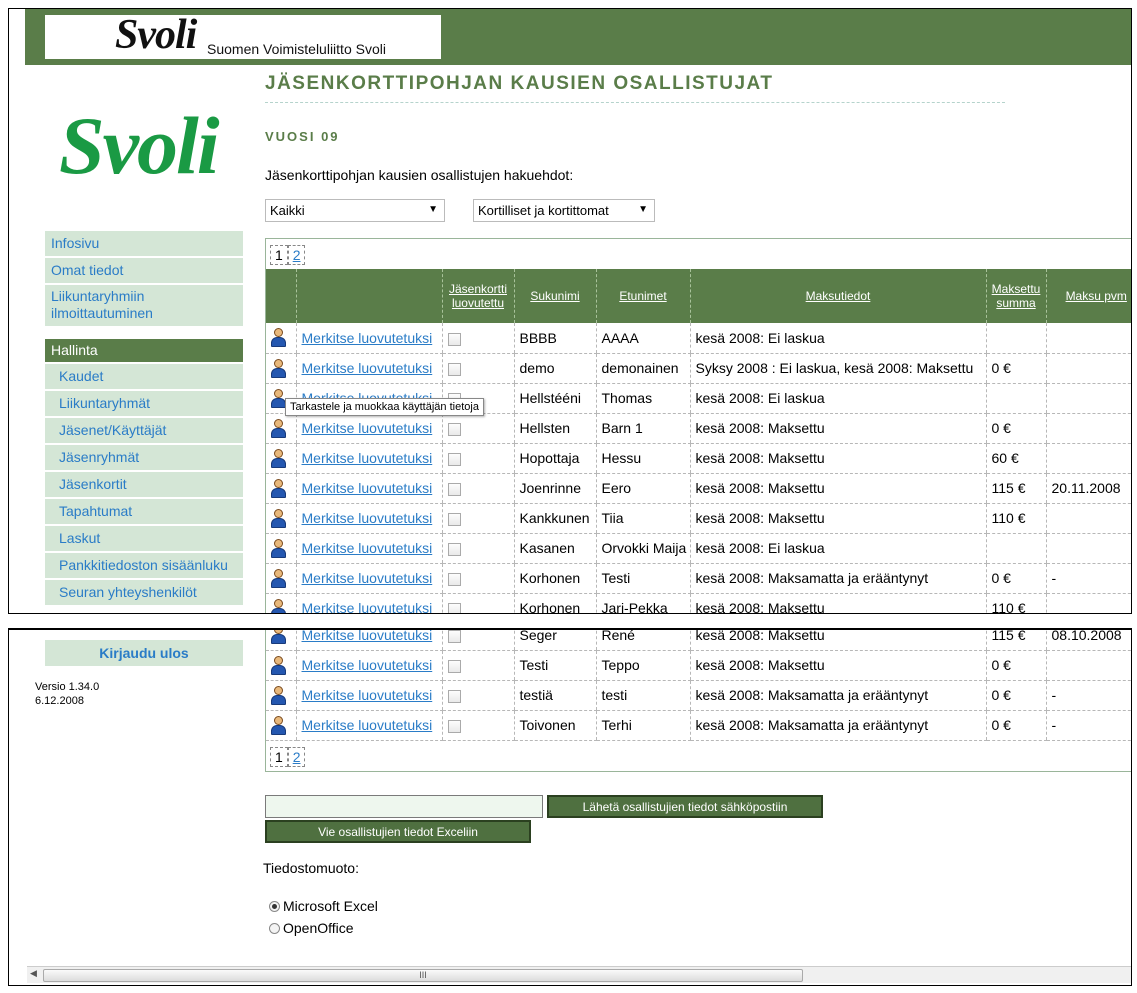 Image resolution: width=1137 pixels, height=993 pixels. What do you see at coordinates (642, 428) in the screenshot?
I see `firstname-cell: Barn 1` at bounding box center [642, 428].